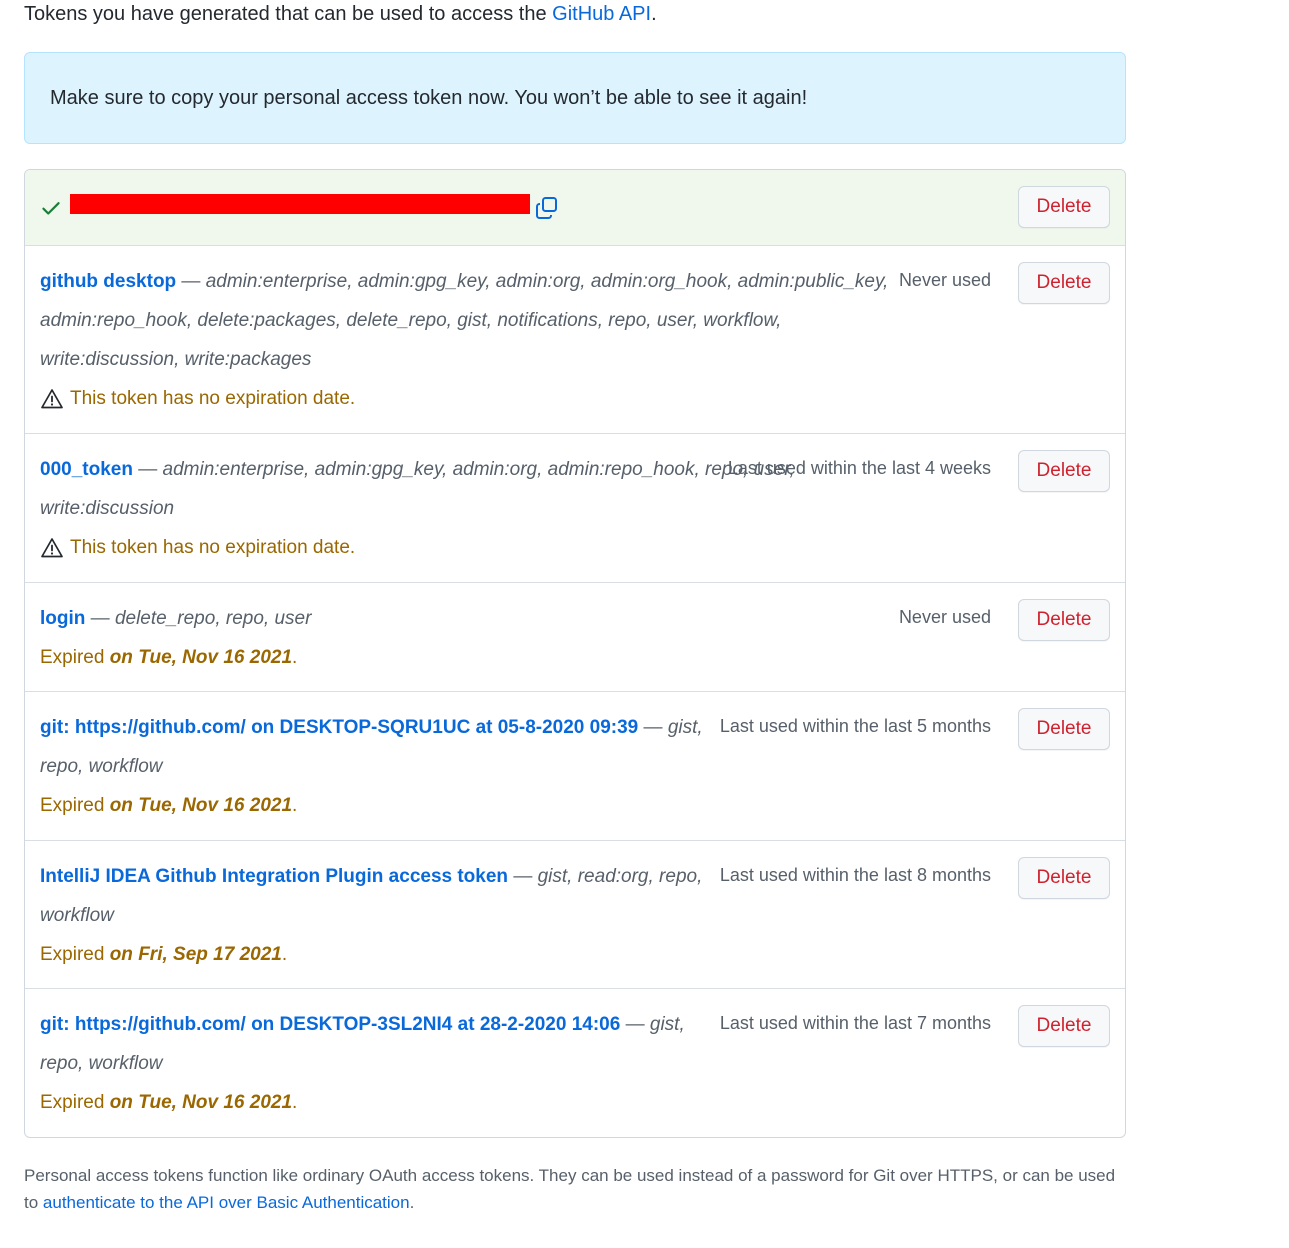 The width and height of the screenshot is (1289, 1248). Describe the element at coordinates (300, 203) in the screenshot. I see `redacted-token-value` at that location.